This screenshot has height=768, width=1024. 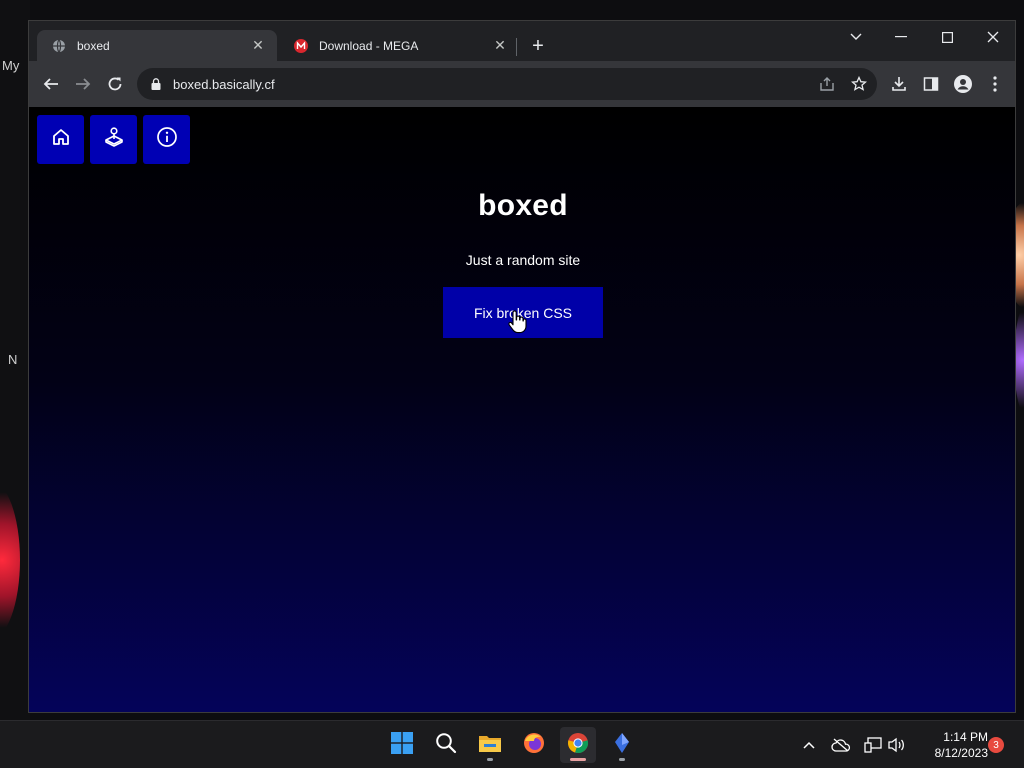 What do you see at coordinates (901, 37) in the screenshot?
I see `minimize-icon` at bounding box center [901, 37].